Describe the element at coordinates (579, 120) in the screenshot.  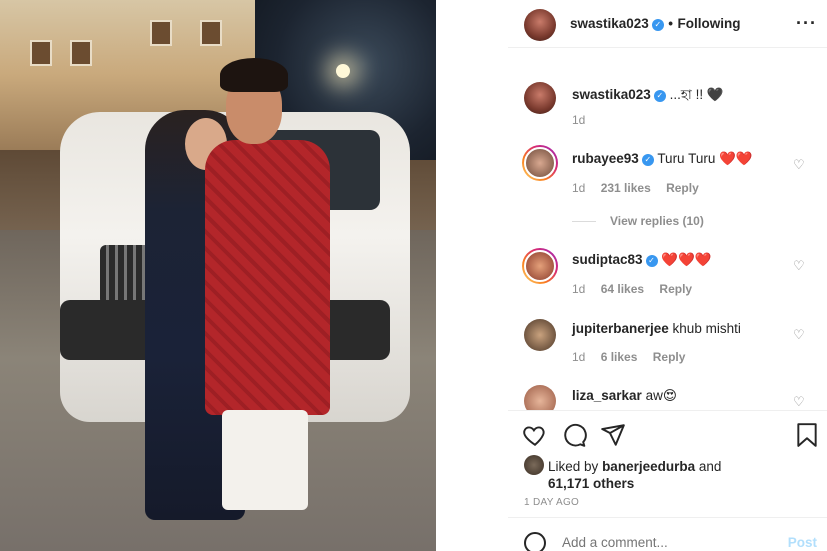
I see `caption-time: 1d` at that location.